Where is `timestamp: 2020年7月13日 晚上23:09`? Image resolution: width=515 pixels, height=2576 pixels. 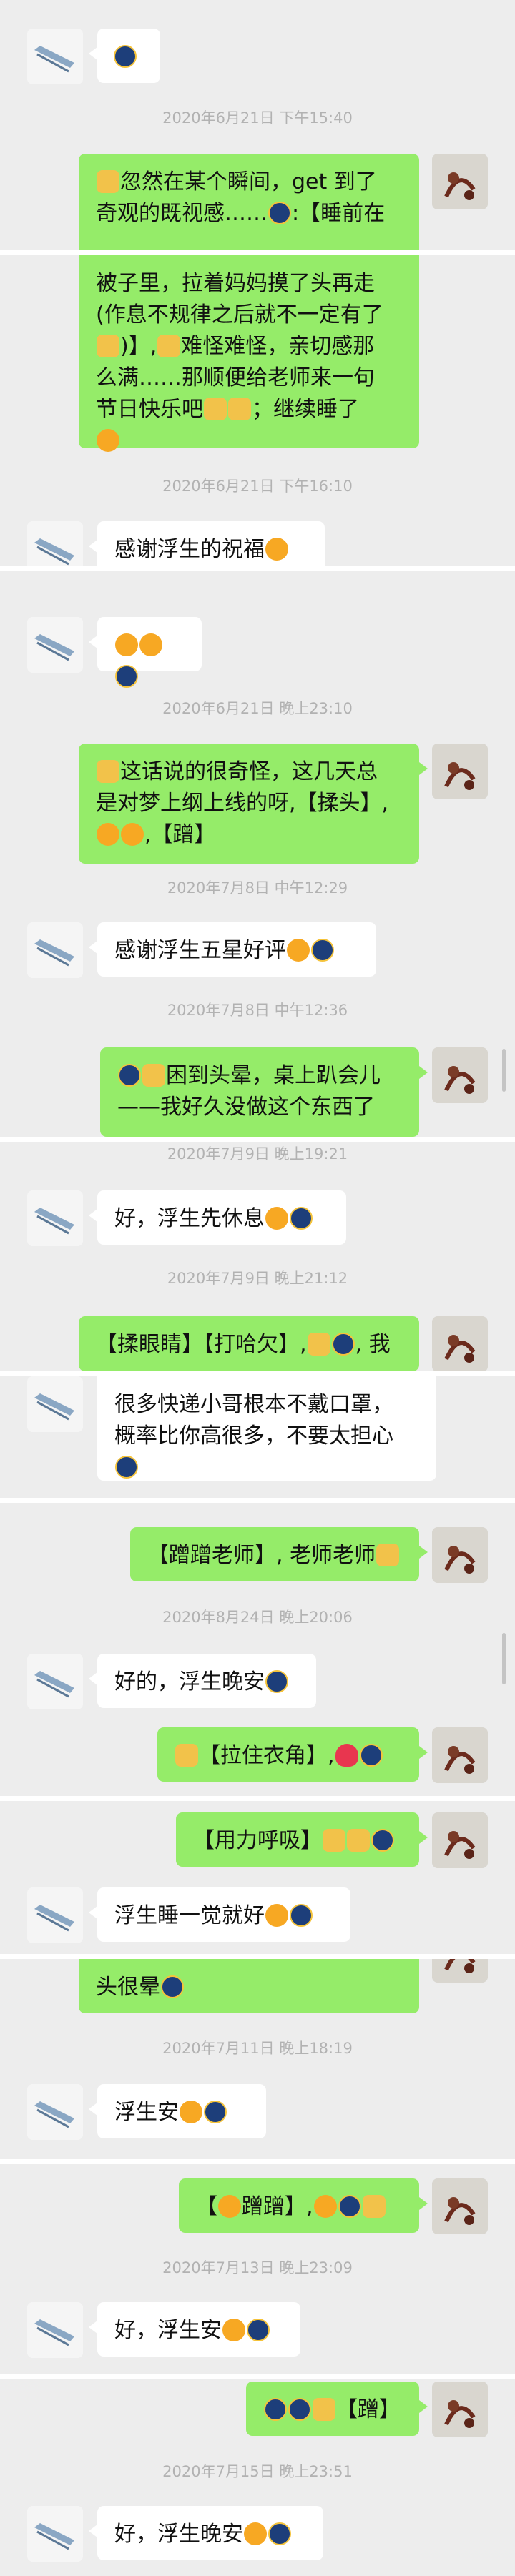 timestamp: 2020年7月13日 晚上23:09 is located at coordinates (257, 2267).